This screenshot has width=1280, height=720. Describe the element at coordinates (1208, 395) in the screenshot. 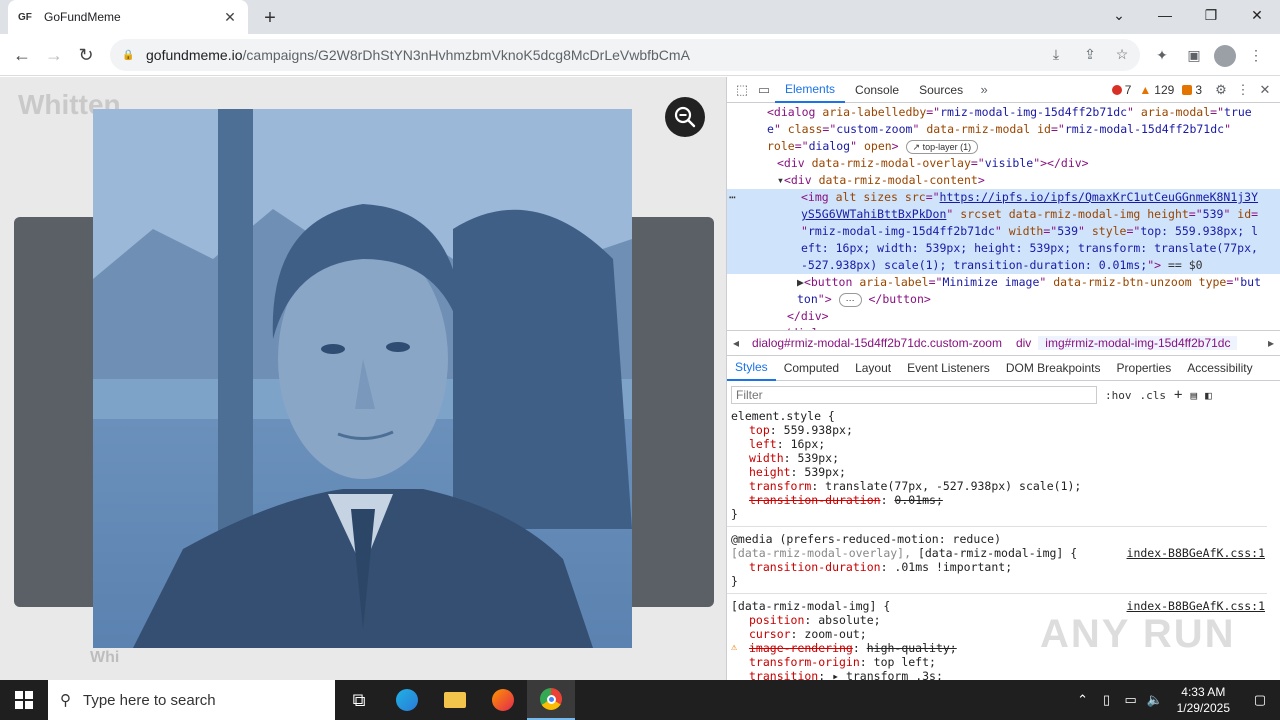

I see `toggle-sidebar-icon: ◧` at that location.